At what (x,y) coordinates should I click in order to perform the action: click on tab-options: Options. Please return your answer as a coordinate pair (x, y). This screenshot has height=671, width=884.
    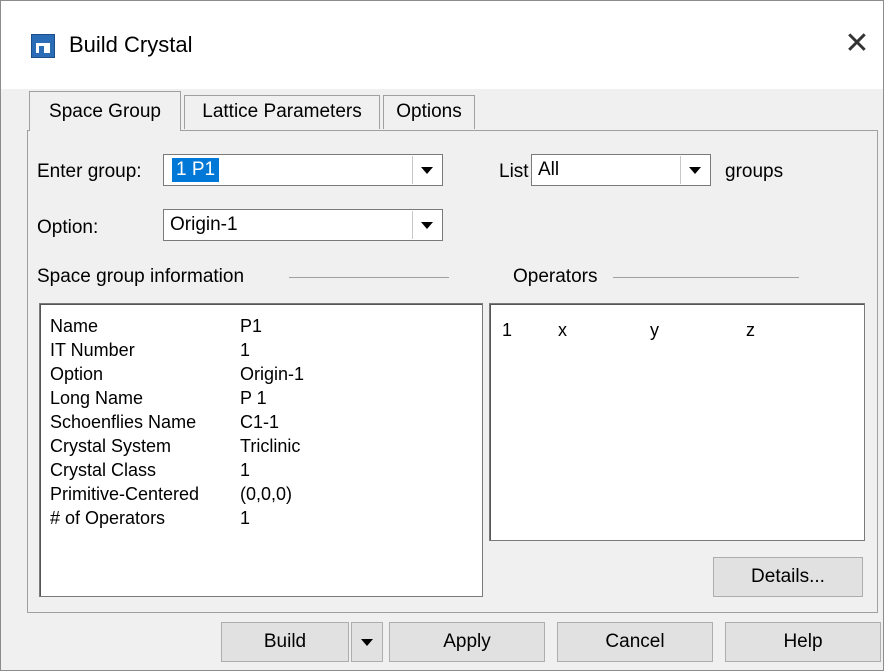
    Looking at the image, I should click on (429, 112).